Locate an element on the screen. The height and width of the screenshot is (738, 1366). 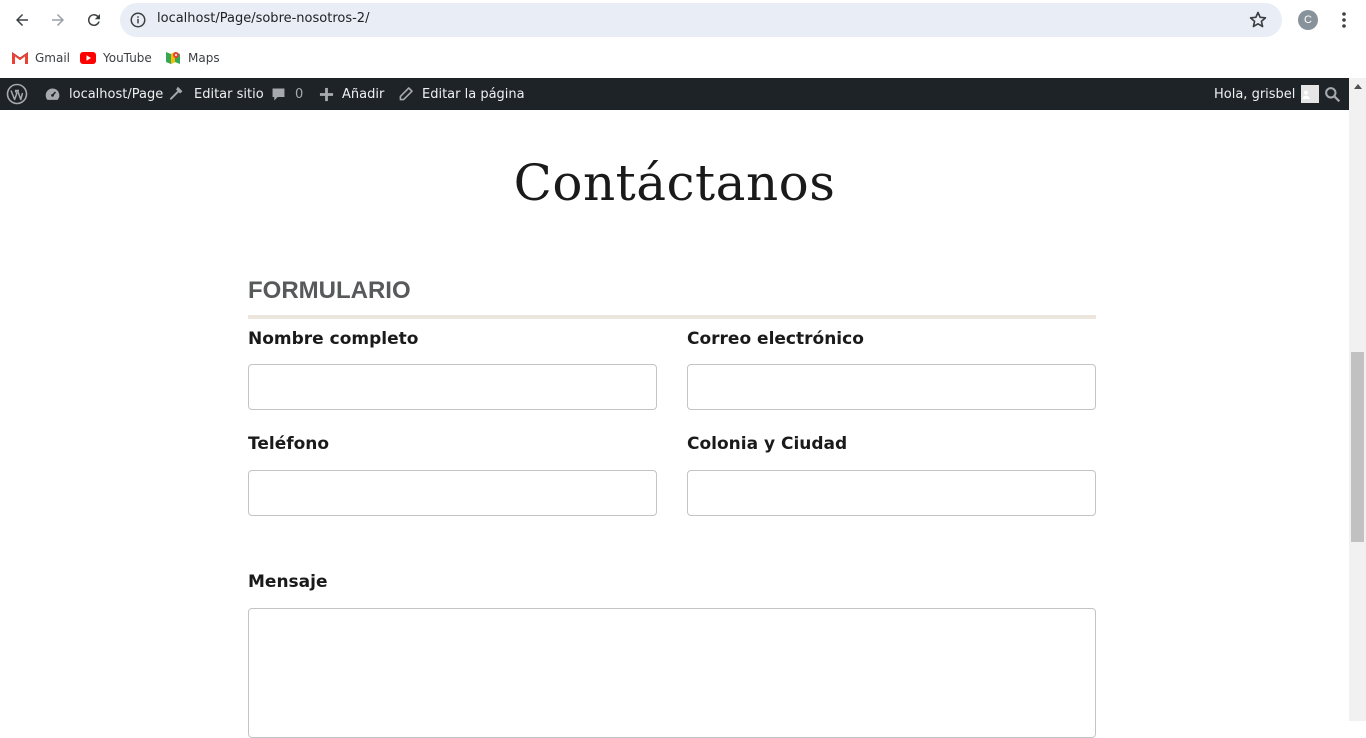
dashboard-icon is located at coordinates (52, 94).